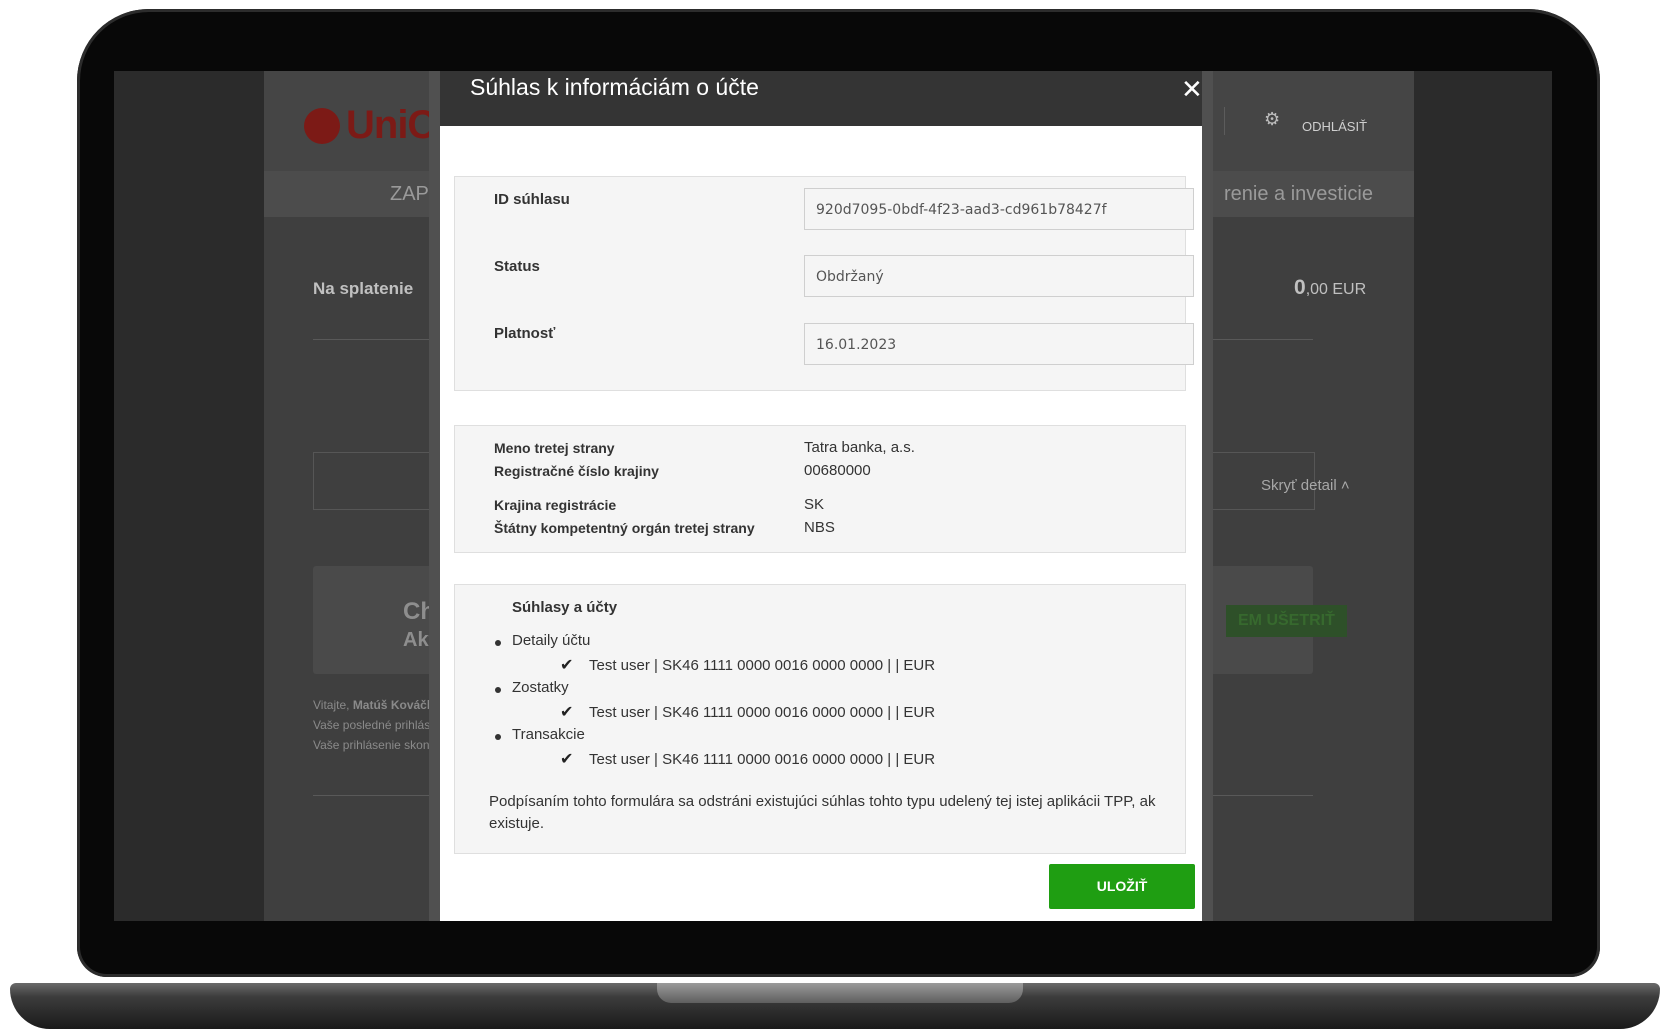 The width and height of the screenshot is (1660, 1029). I want to click on consent-id-field: 920d7095-0bdf-4f23-aad3-cd961b78427f, so click(999, 209).